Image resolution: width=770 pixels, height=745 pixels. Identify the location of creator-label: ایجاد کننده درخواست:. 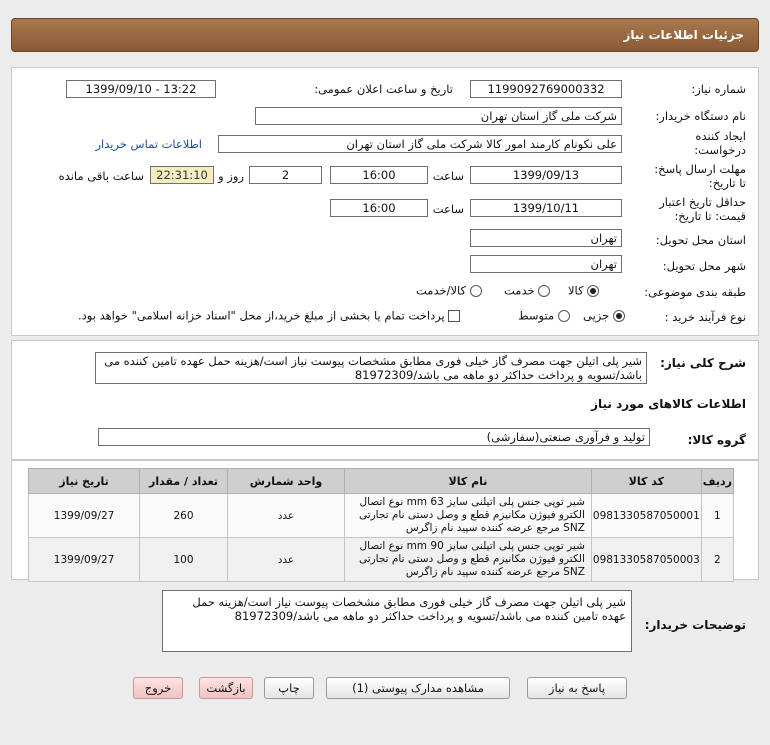
(720, 143).